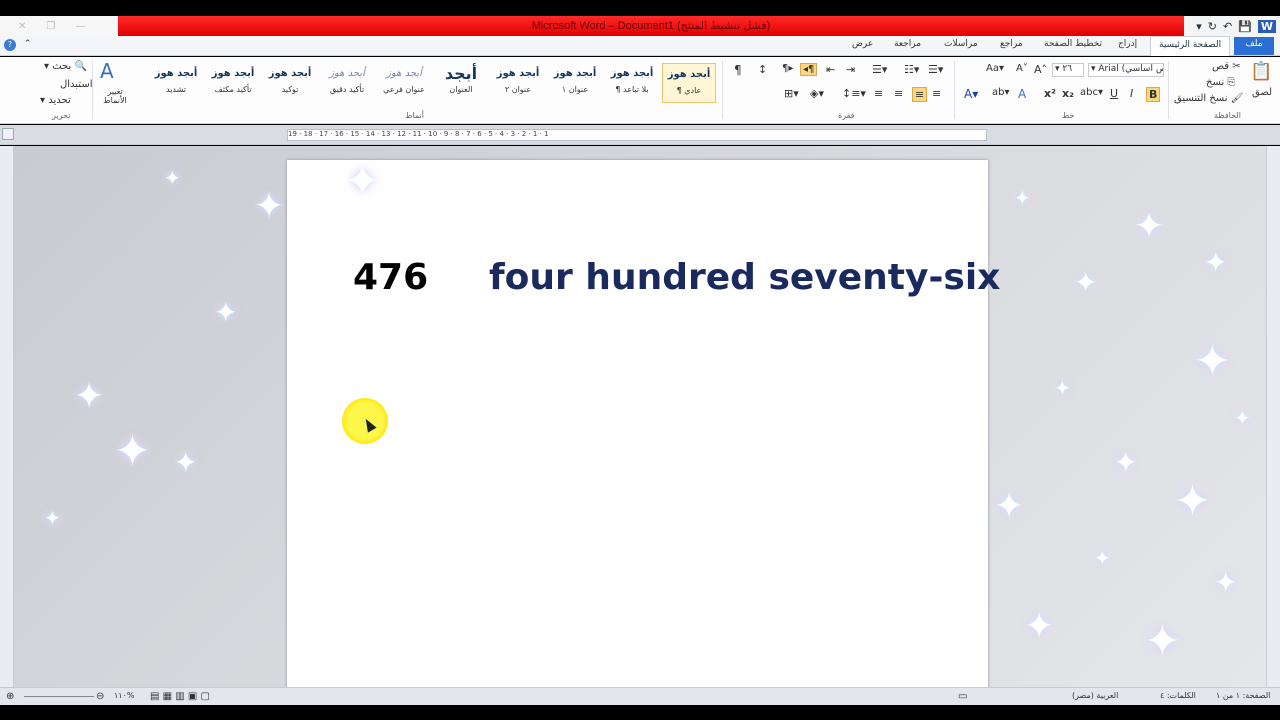 The image size is (1280, 720). I want to click on minimize-window-icon: —, so click(80, 26).